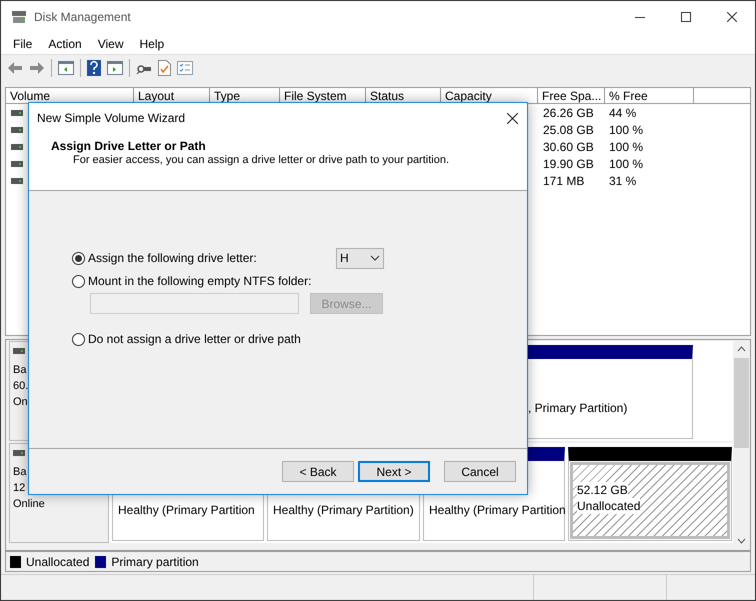 The width and height of the screenshot is (756, 601). I want to click on table-cell: 19.90 GB, so click(568, 163).